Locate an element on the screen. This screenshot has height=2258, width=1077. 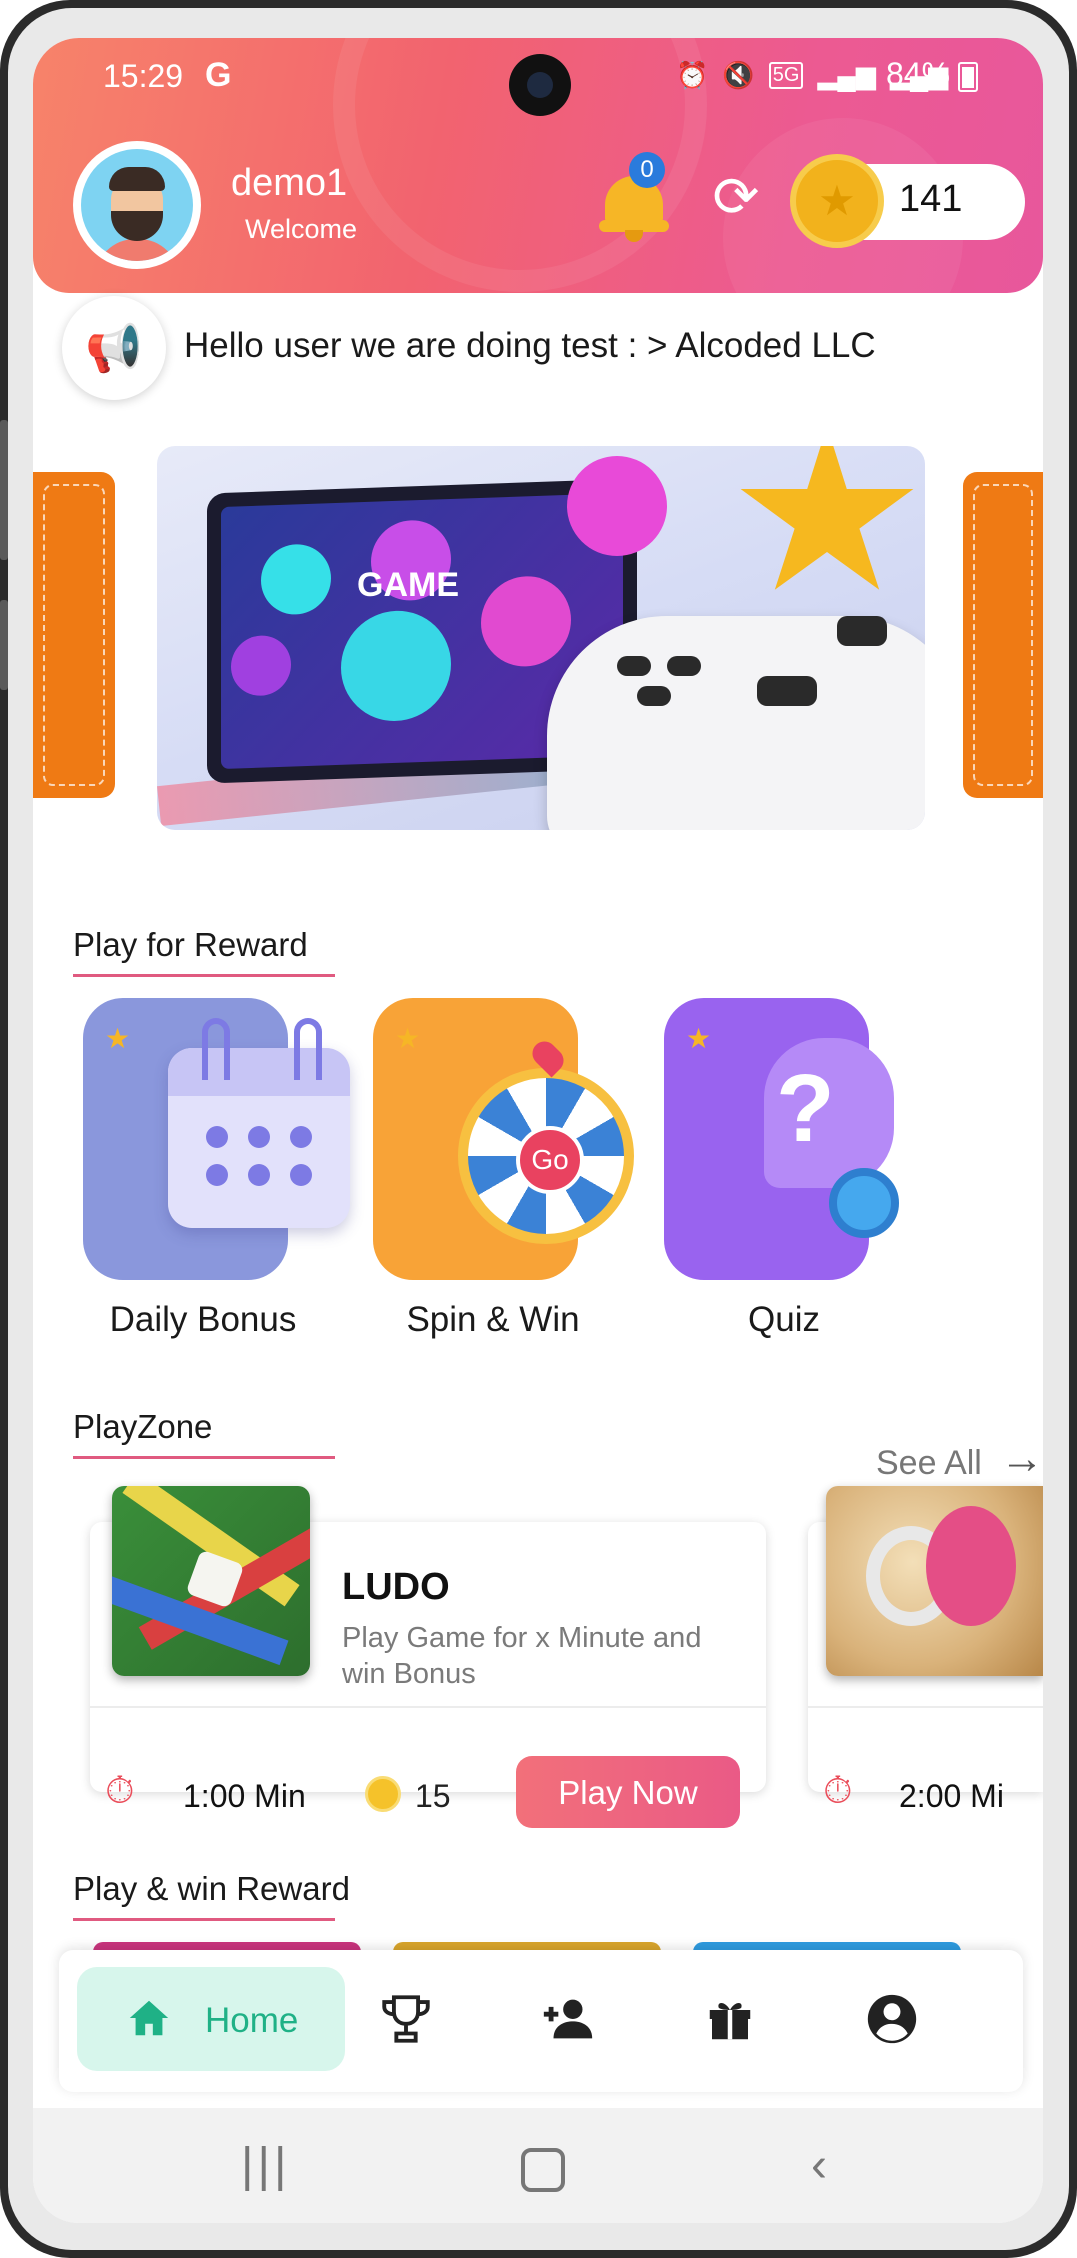
nav-item-home: Home is located at coordinates (211, 2019).